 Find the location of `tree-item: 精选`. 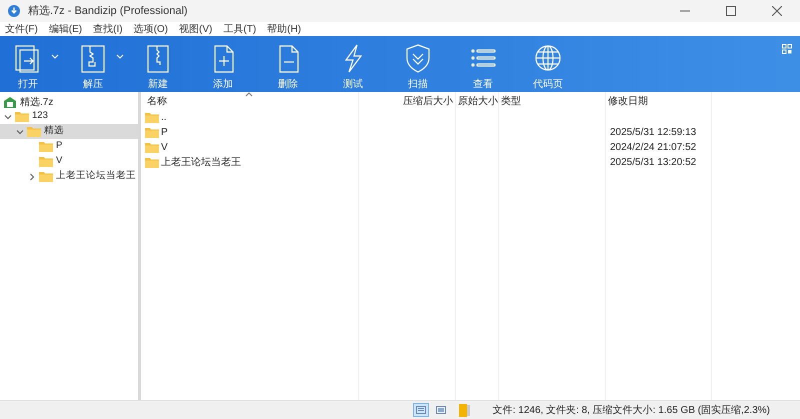

tree-item: 精选 is located at coordinates (69, 131).